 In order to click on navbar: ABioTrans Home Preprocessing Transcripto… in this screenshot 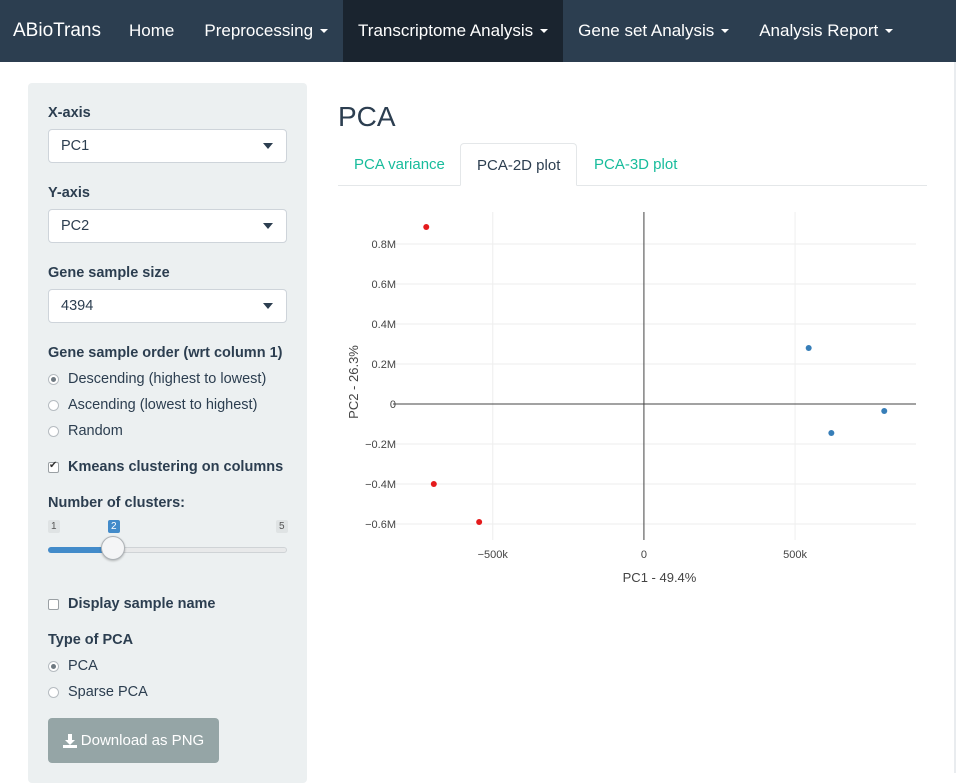, I will do `click(478, 31)`.